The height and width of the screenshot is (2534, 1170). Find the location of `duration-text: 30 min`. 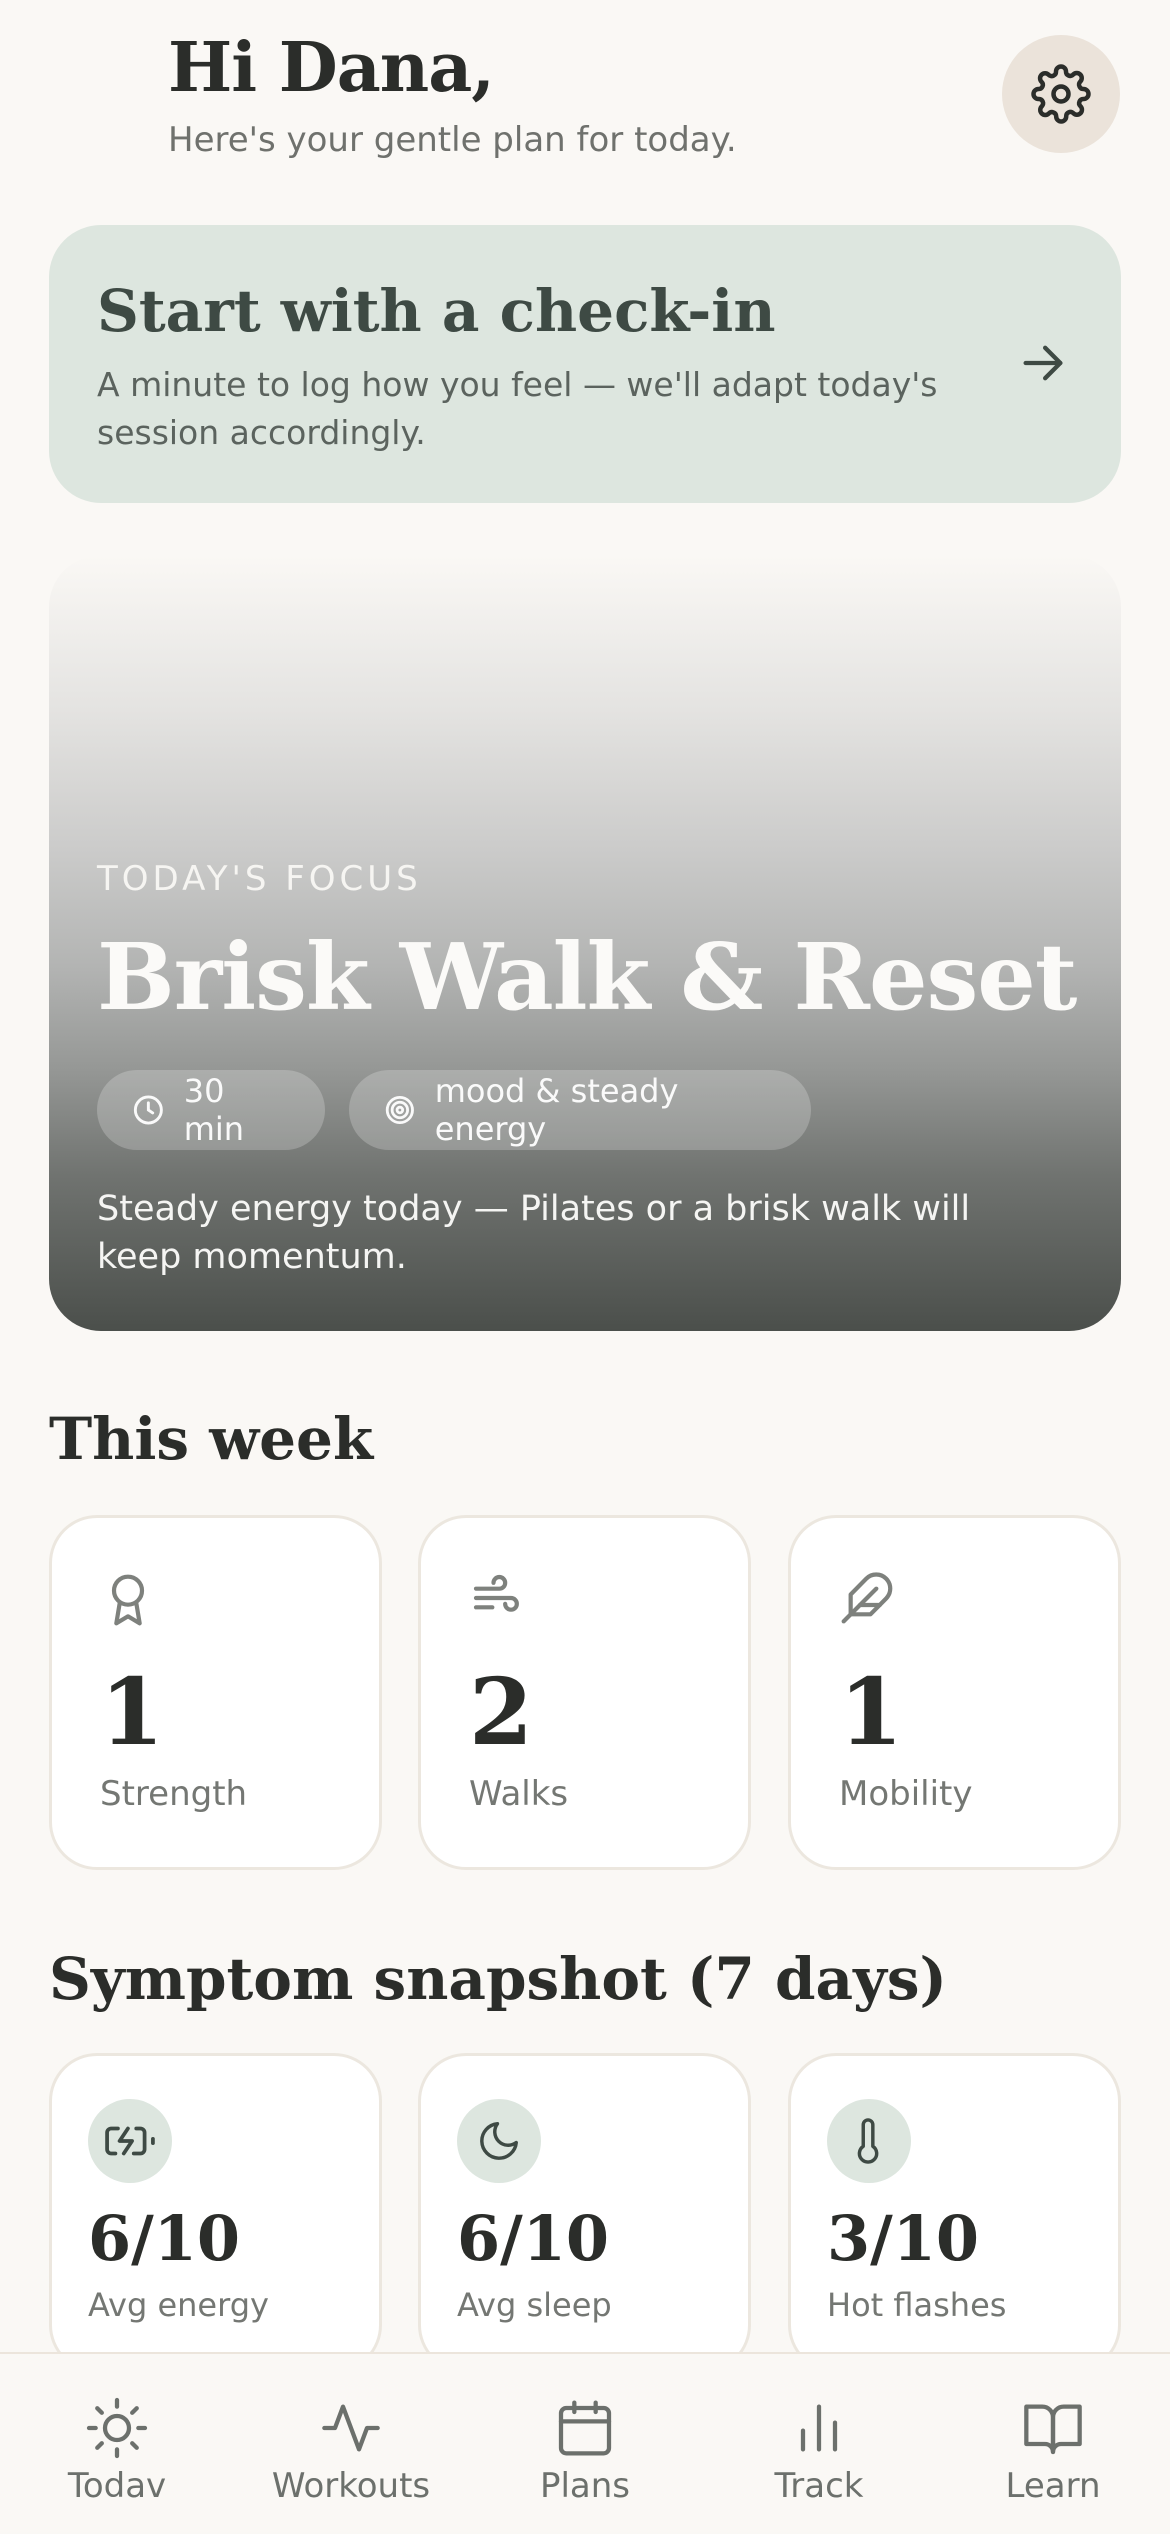

duration-text: 30 min is located at coordinates (214, 1110).